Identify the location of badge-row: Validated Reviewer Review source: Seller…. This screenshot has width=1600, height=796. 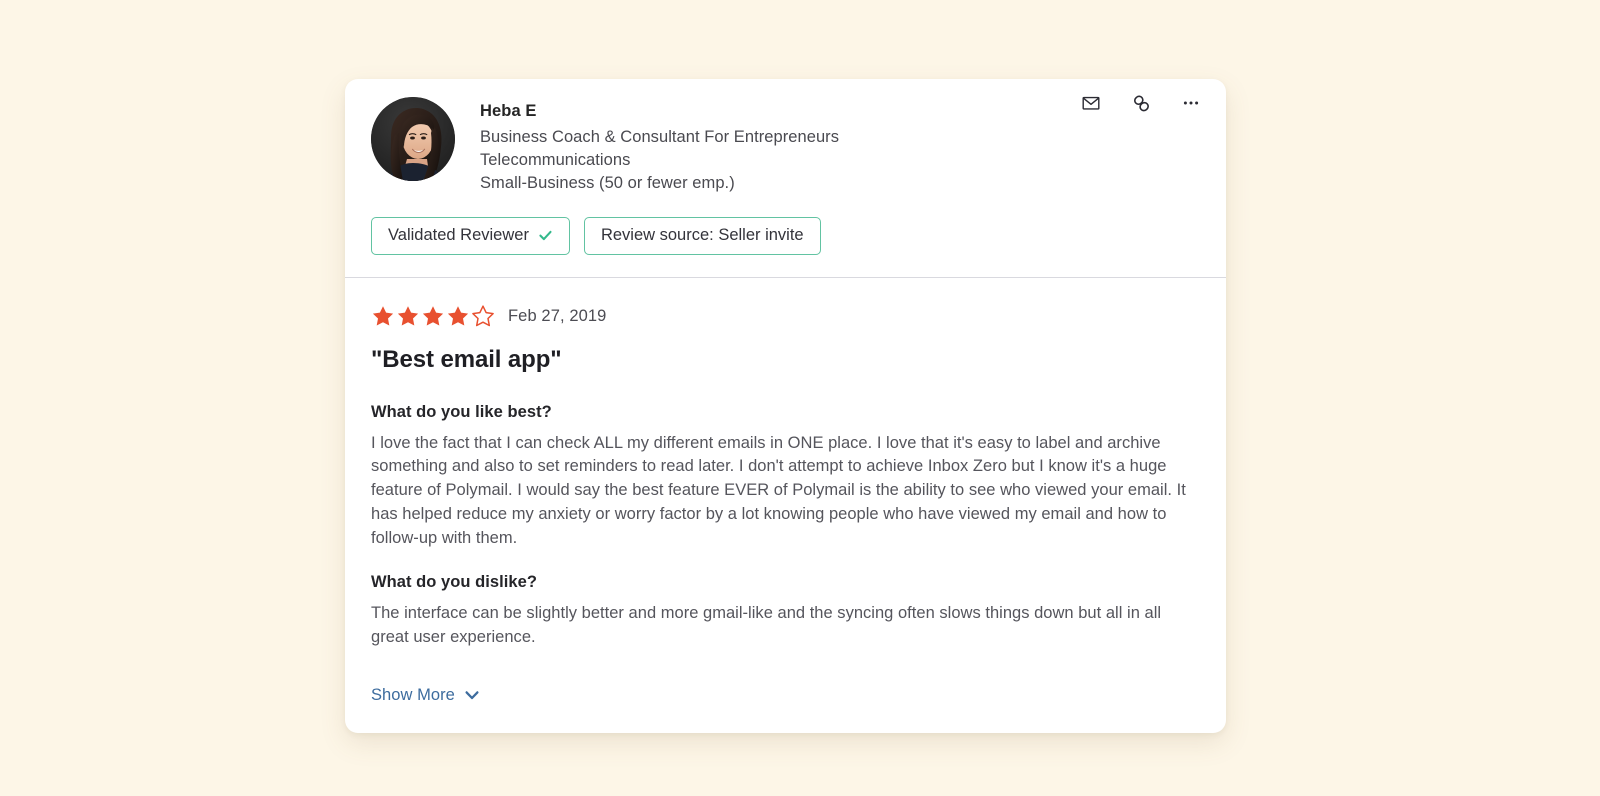
(785, 236).